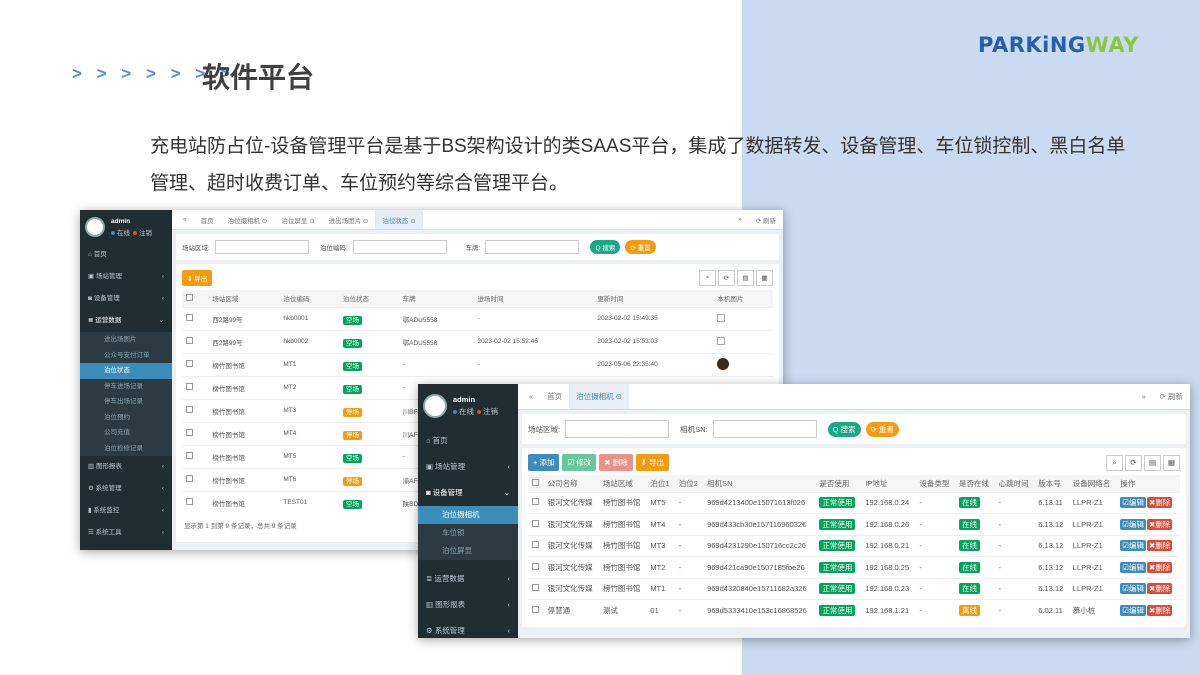 The image size is (1200, 675). Describe the element at coordinates (126, 417) in the screenshot. I see `submenu-reservation: 泊位预约` at that location.